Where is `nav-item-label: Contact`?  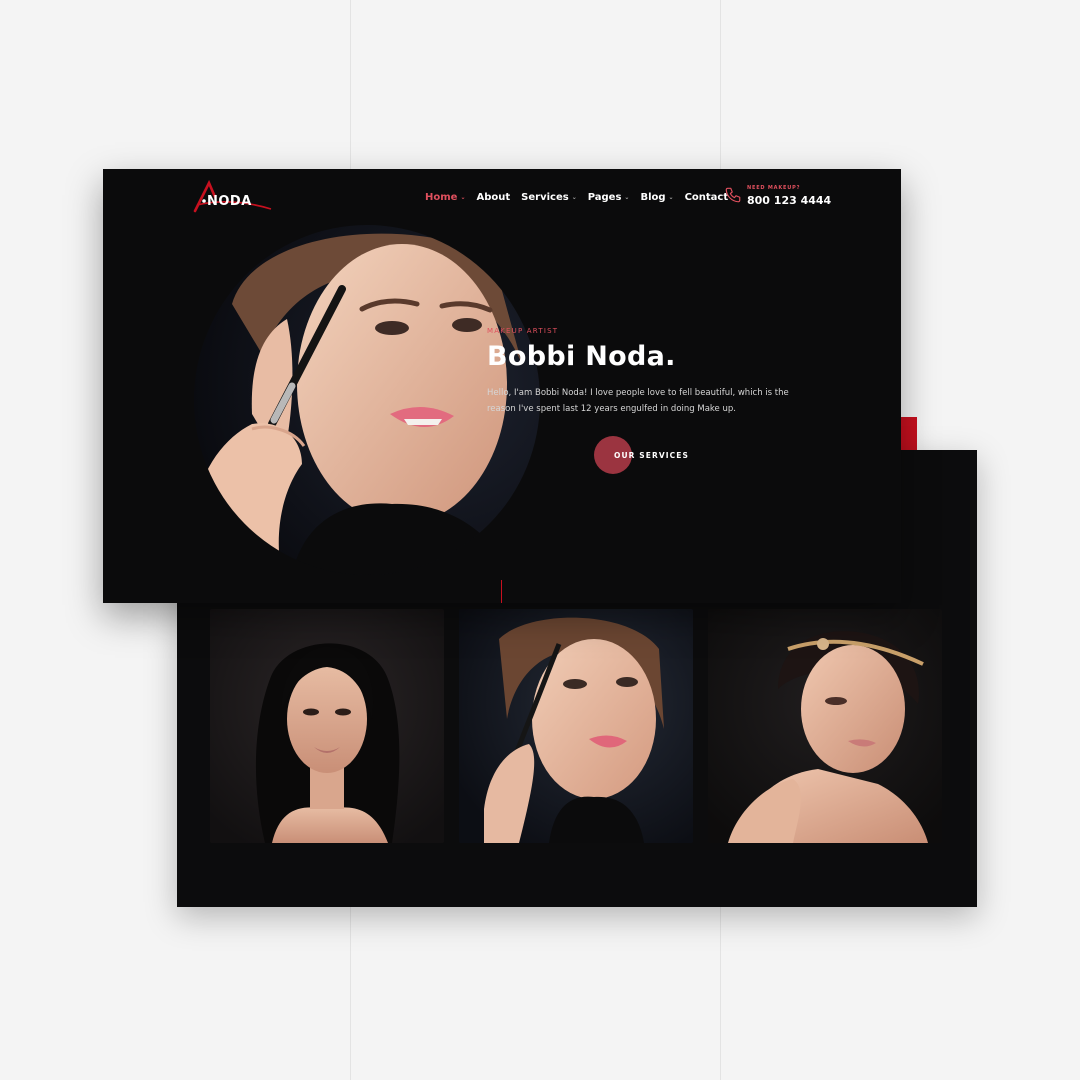 nav-item-label: Contact is located at coordinates (706, 197).